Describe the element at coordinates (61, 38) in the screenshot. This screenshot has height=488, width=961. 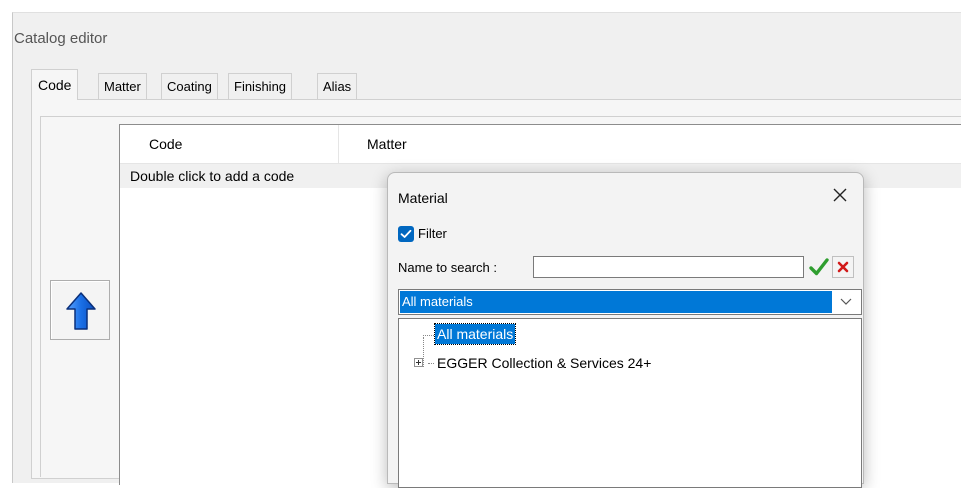
I see `window-title: Catalog editor` at that location.